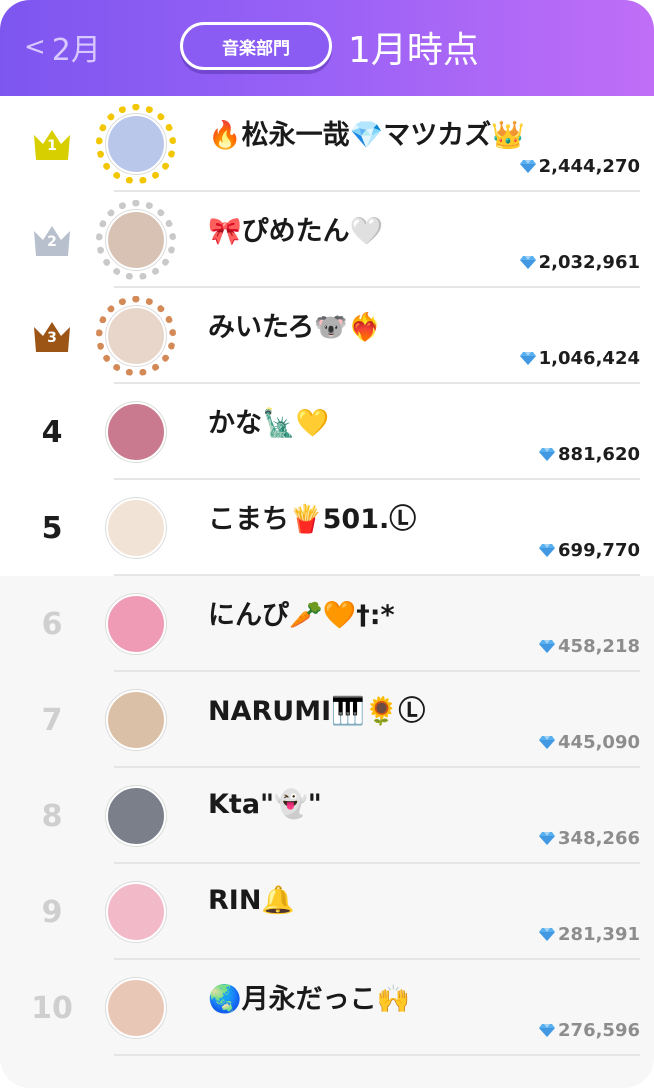 This screenshot has height=1088, width=654. Describe the element at coordinates (269, 423) in the screenshot. I see `streamer-name: かな🗽💛` at that location.